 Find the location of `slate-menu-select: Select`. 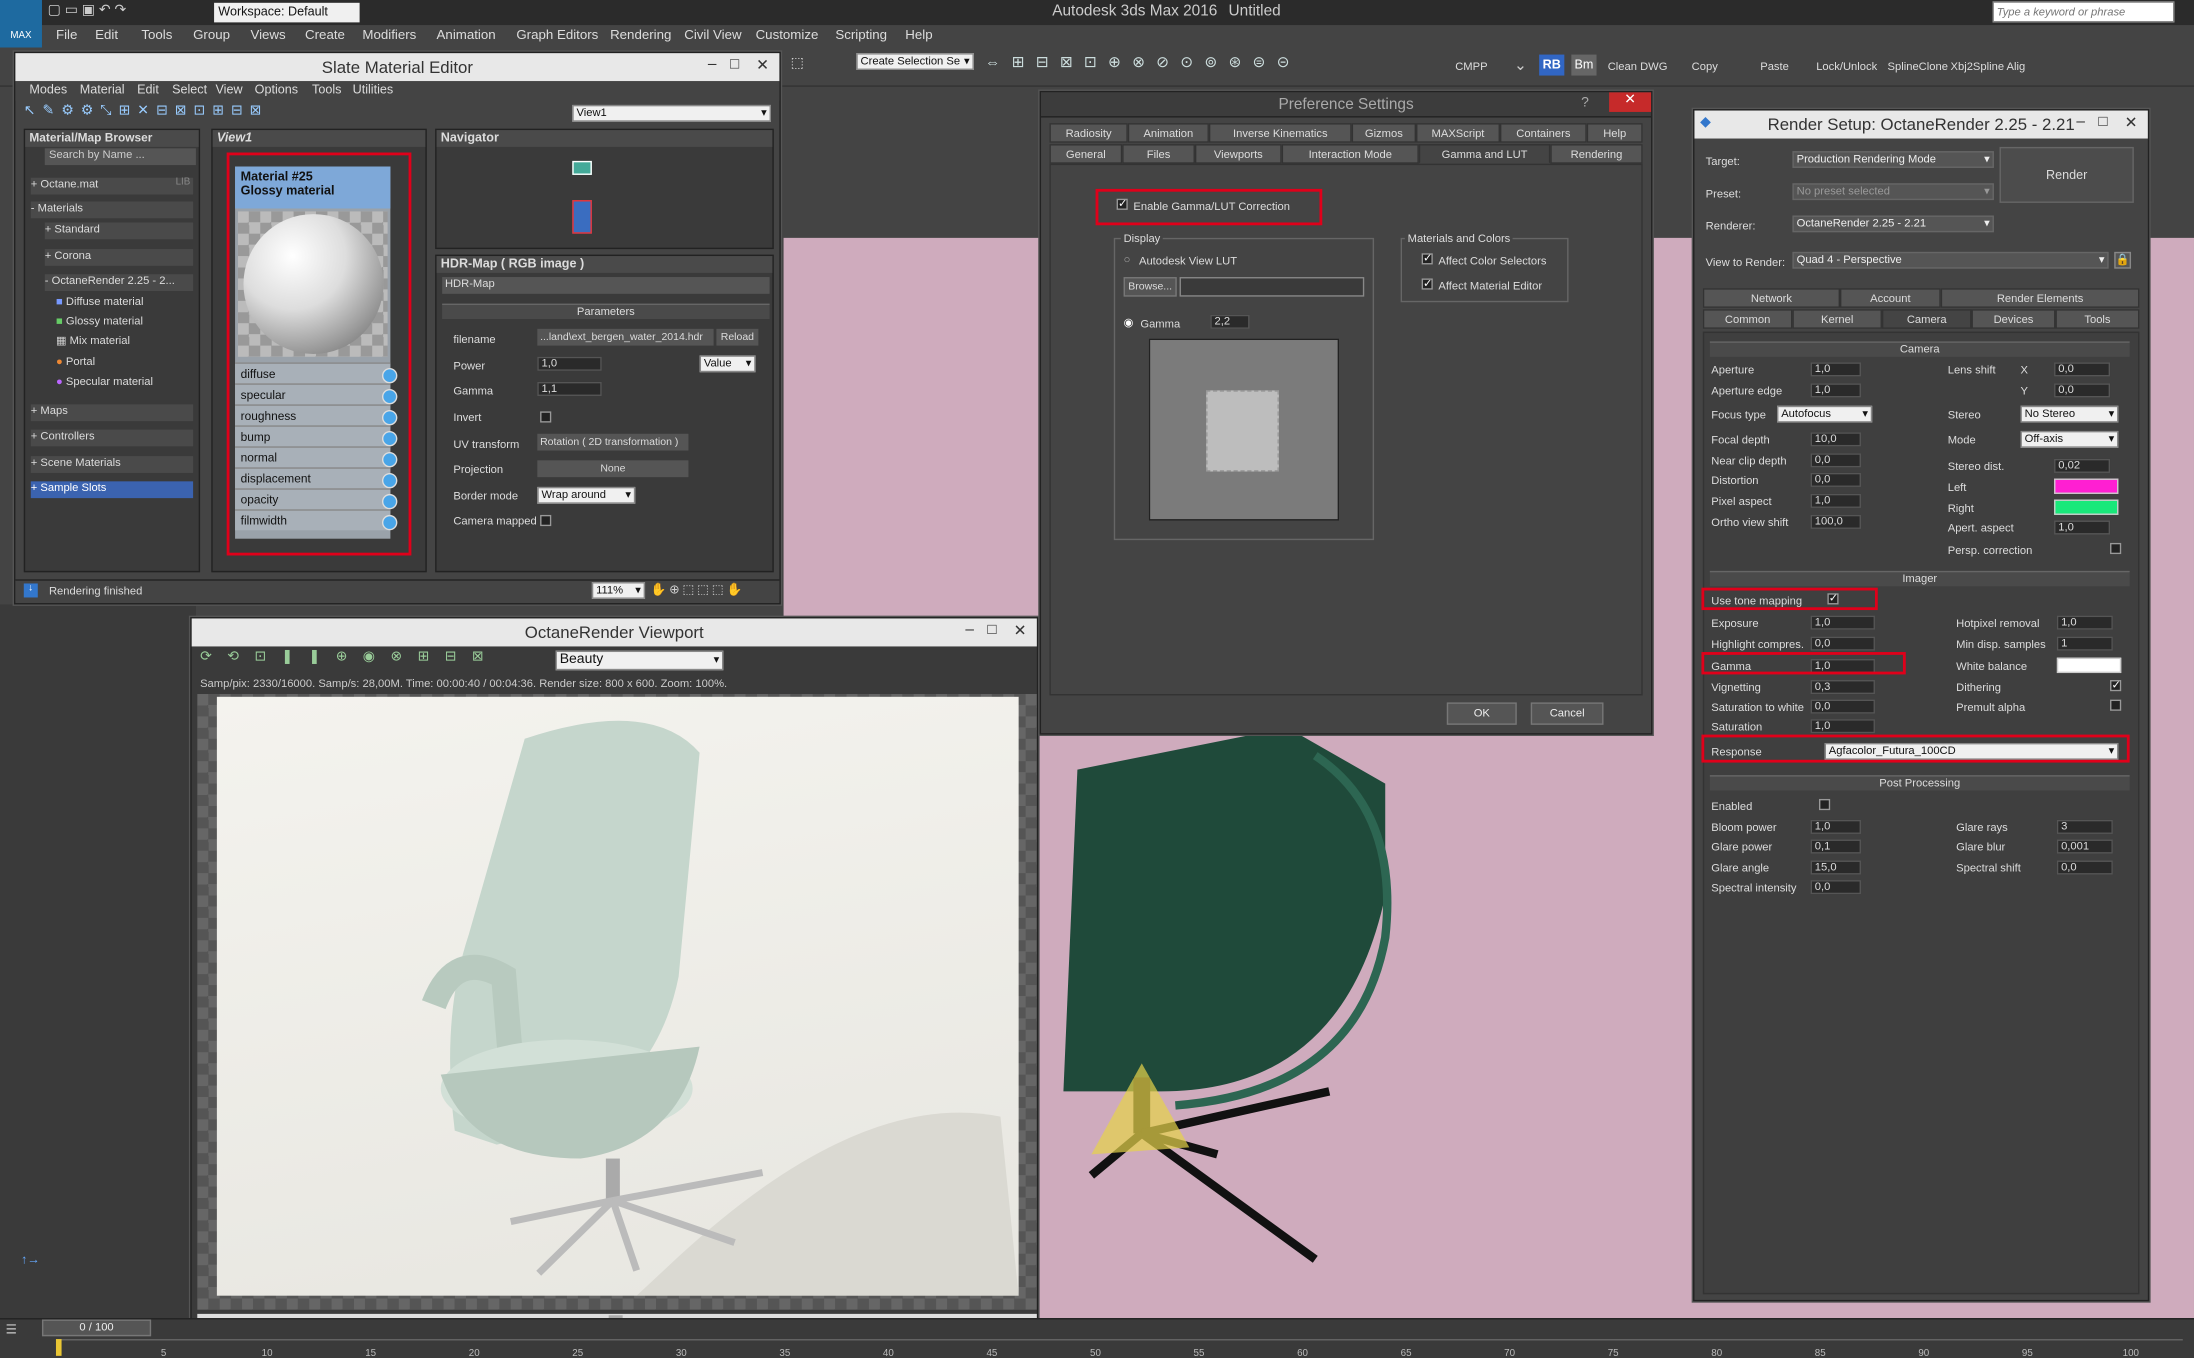

slate-menu-select: Select is located at coordinates (189, 90).